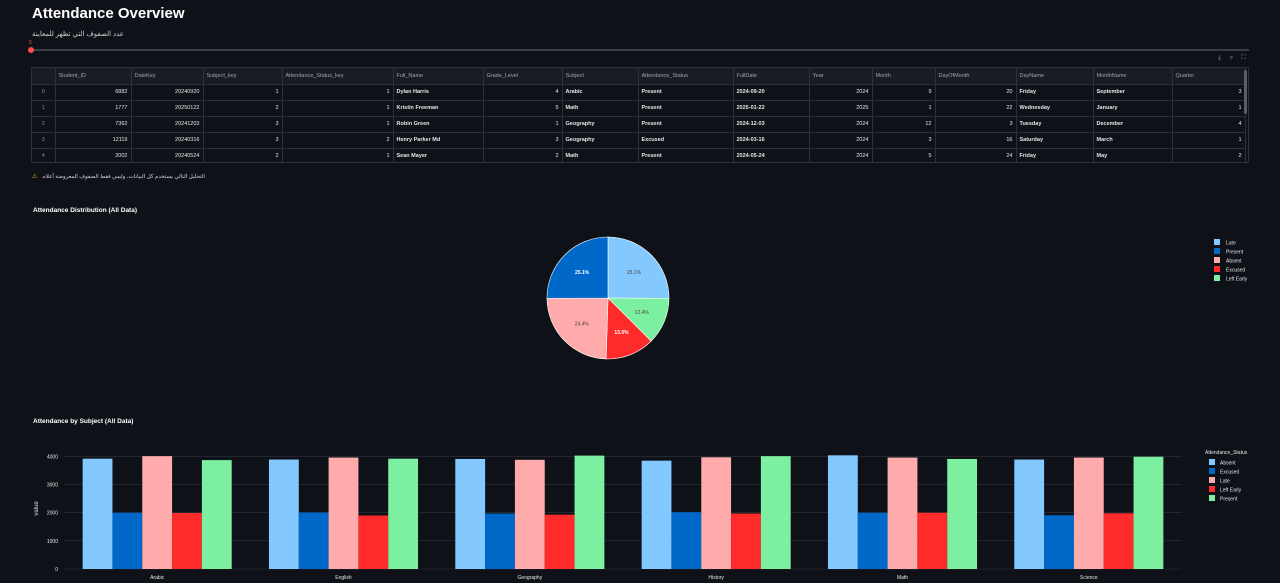 The image size is (1280, 583). I want to click on table-cell: Geography, so click(600, 124).